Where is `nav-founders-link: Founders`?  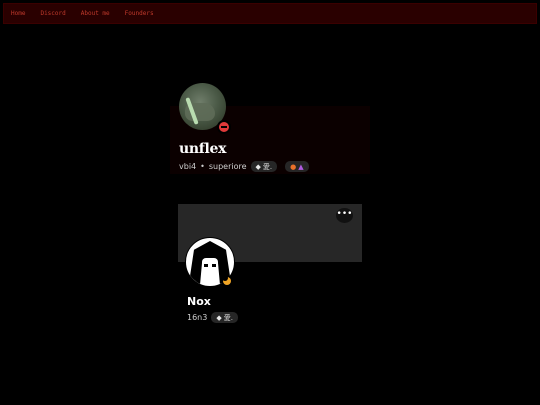
nav-founders-link: Founders is located at coordinates (139, 13).